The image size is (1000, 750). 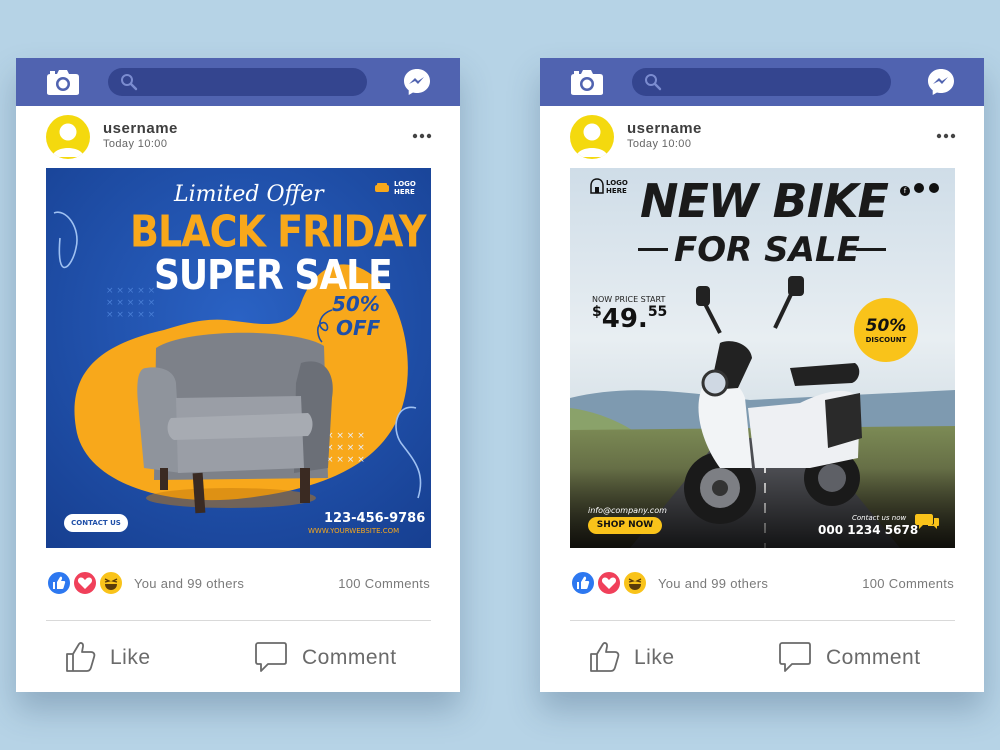 What do you see at coordinates (879, 518) in the screenshot?
I see `ad-contact-label: Contact us now` at bounding box center [879, 518].